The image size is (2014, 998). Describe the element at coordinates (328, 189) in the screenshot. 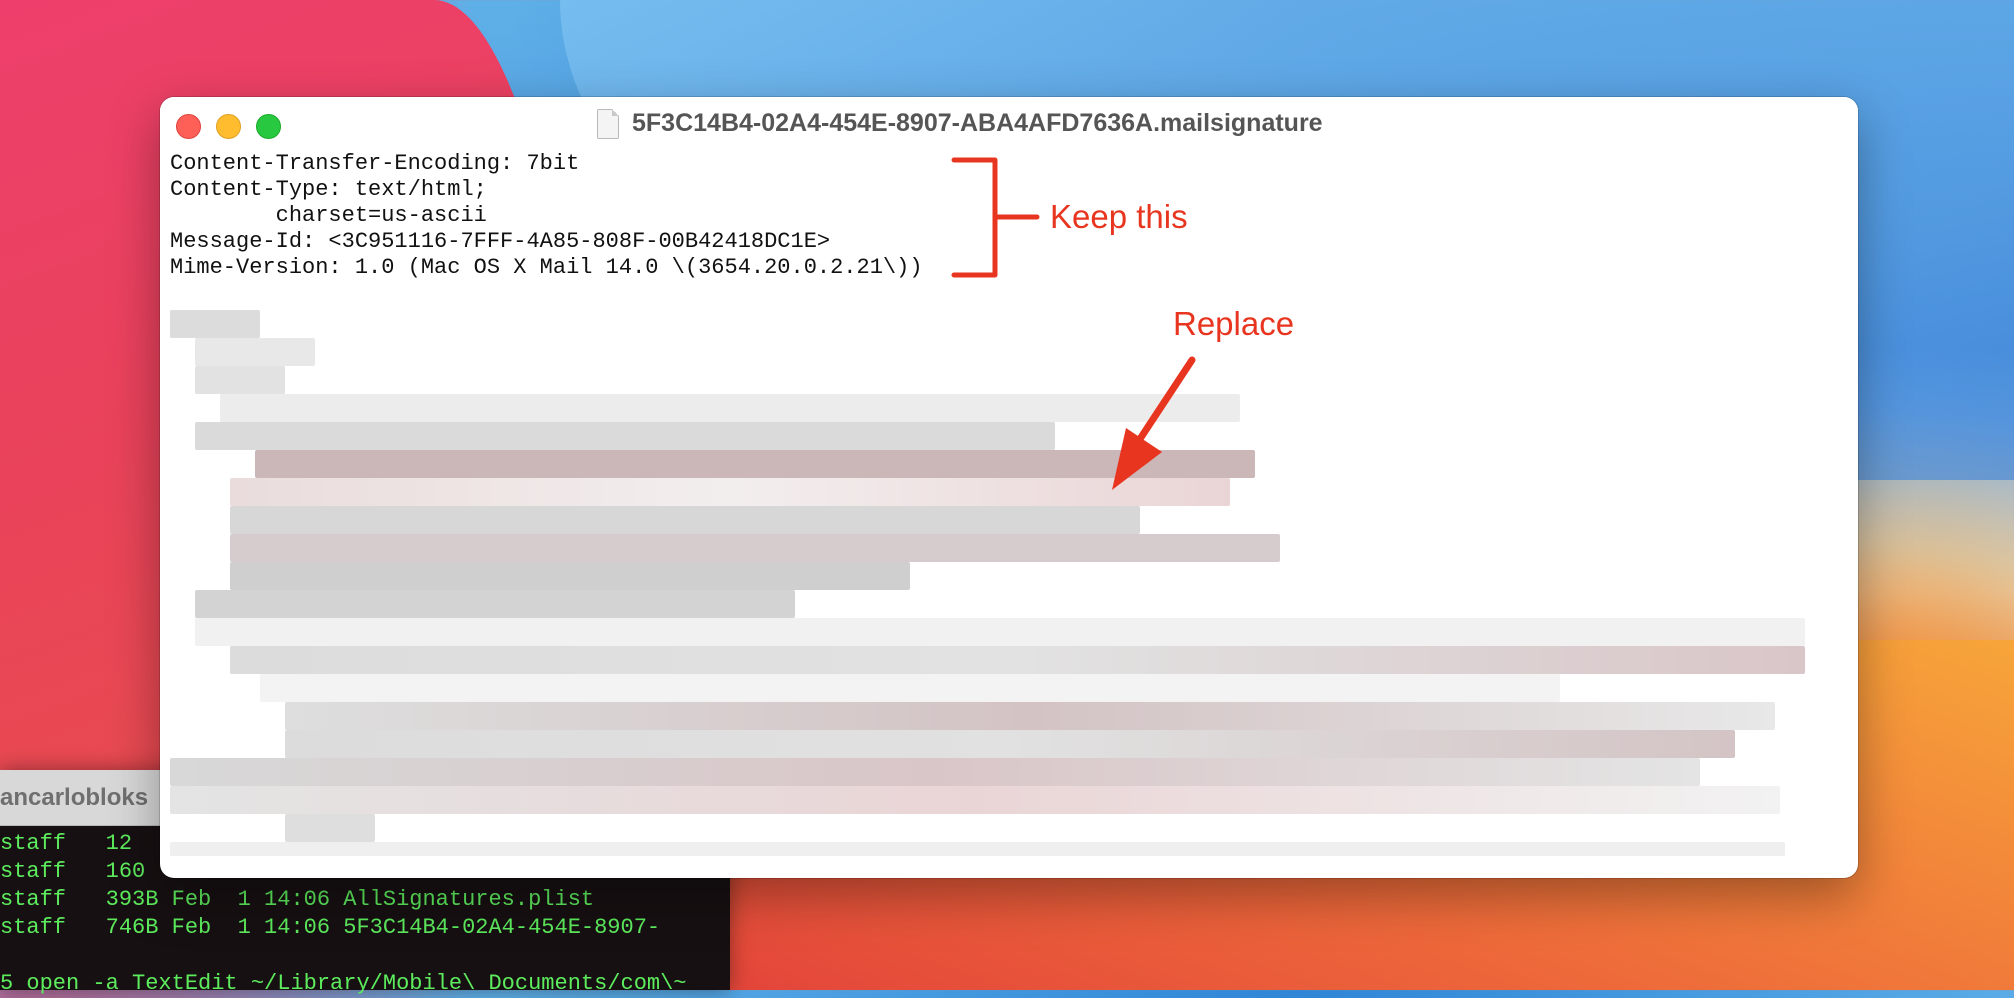

I see `header-line: Content-Type: text/html;` at that location.